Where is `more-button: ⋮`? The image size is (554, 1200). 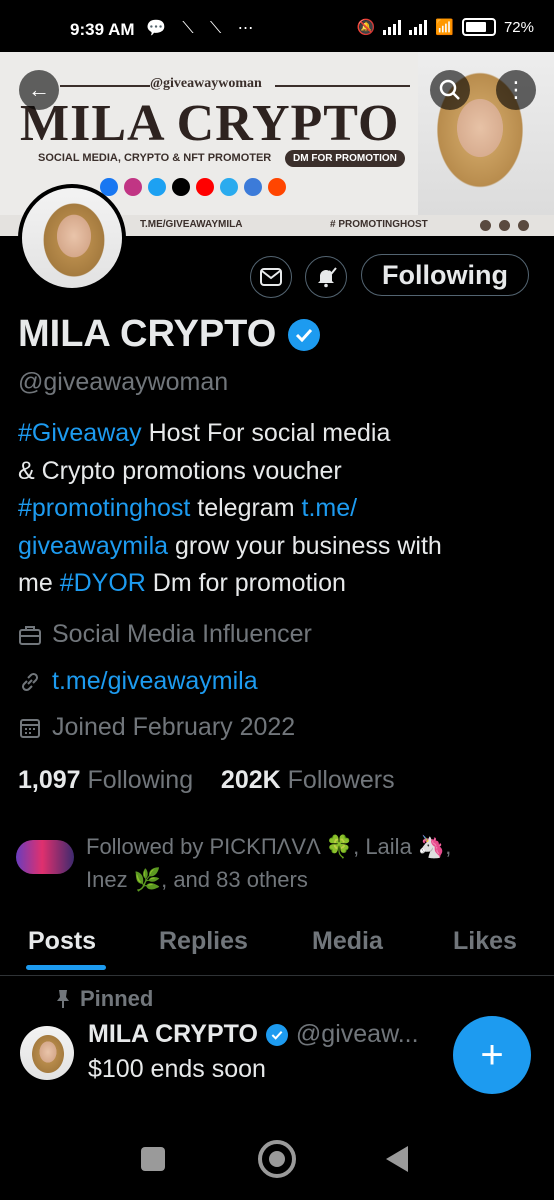 more-button: ⋮ is located at coordinates (516, 90).